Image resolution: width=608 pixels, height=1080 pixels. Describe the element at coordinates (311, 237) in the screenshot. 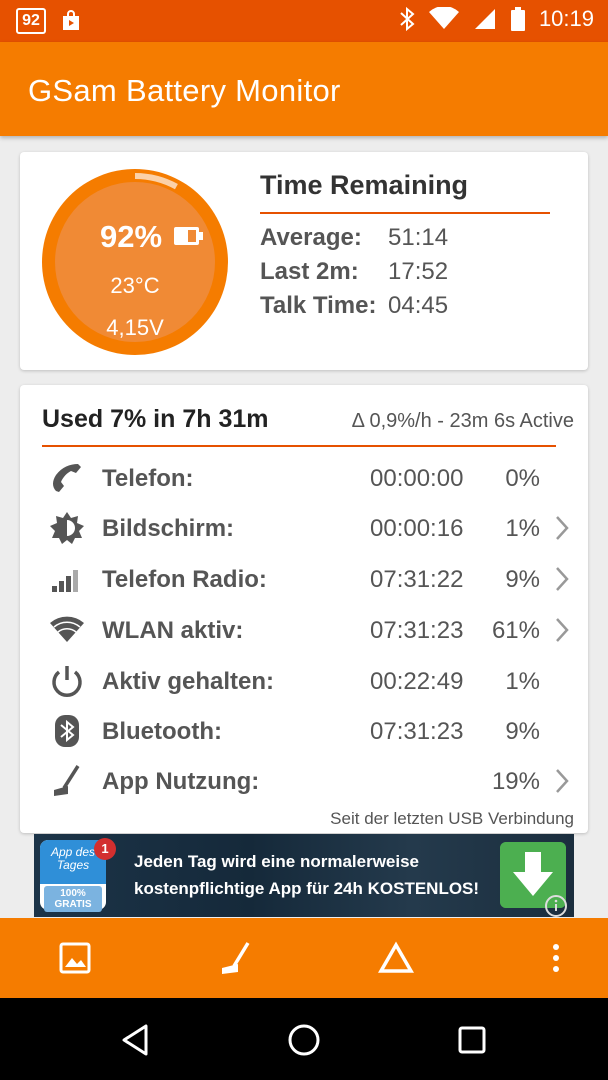

I see `row-label: Average:` at that location.